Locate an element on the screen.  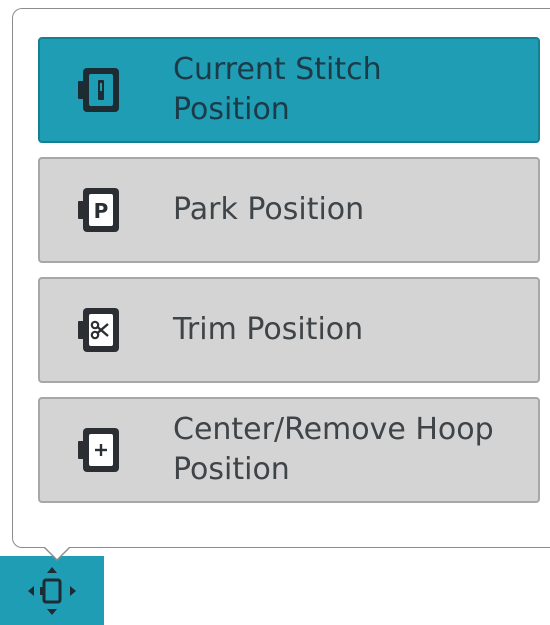
move-hoop-toggle-button is located at coordinates (52, 590).